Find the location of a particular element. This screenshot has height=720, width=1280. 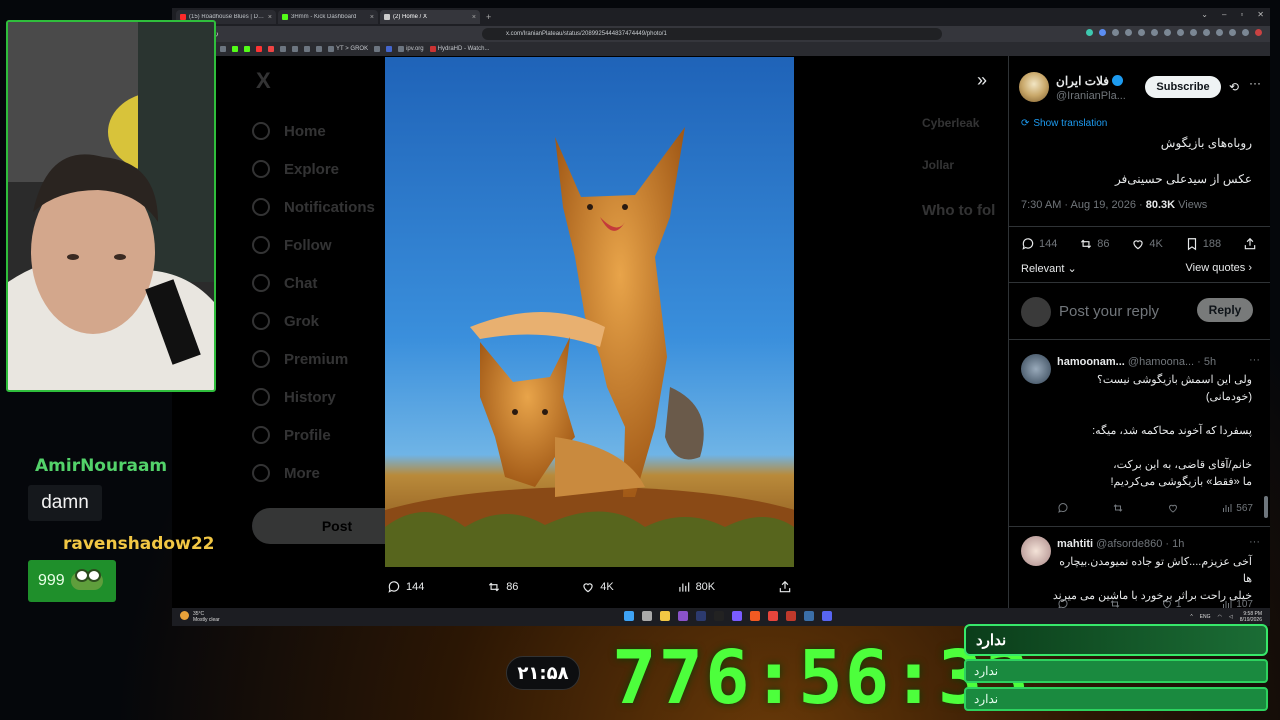

language-indicator: ENG is located at coordinates (1205, 617).